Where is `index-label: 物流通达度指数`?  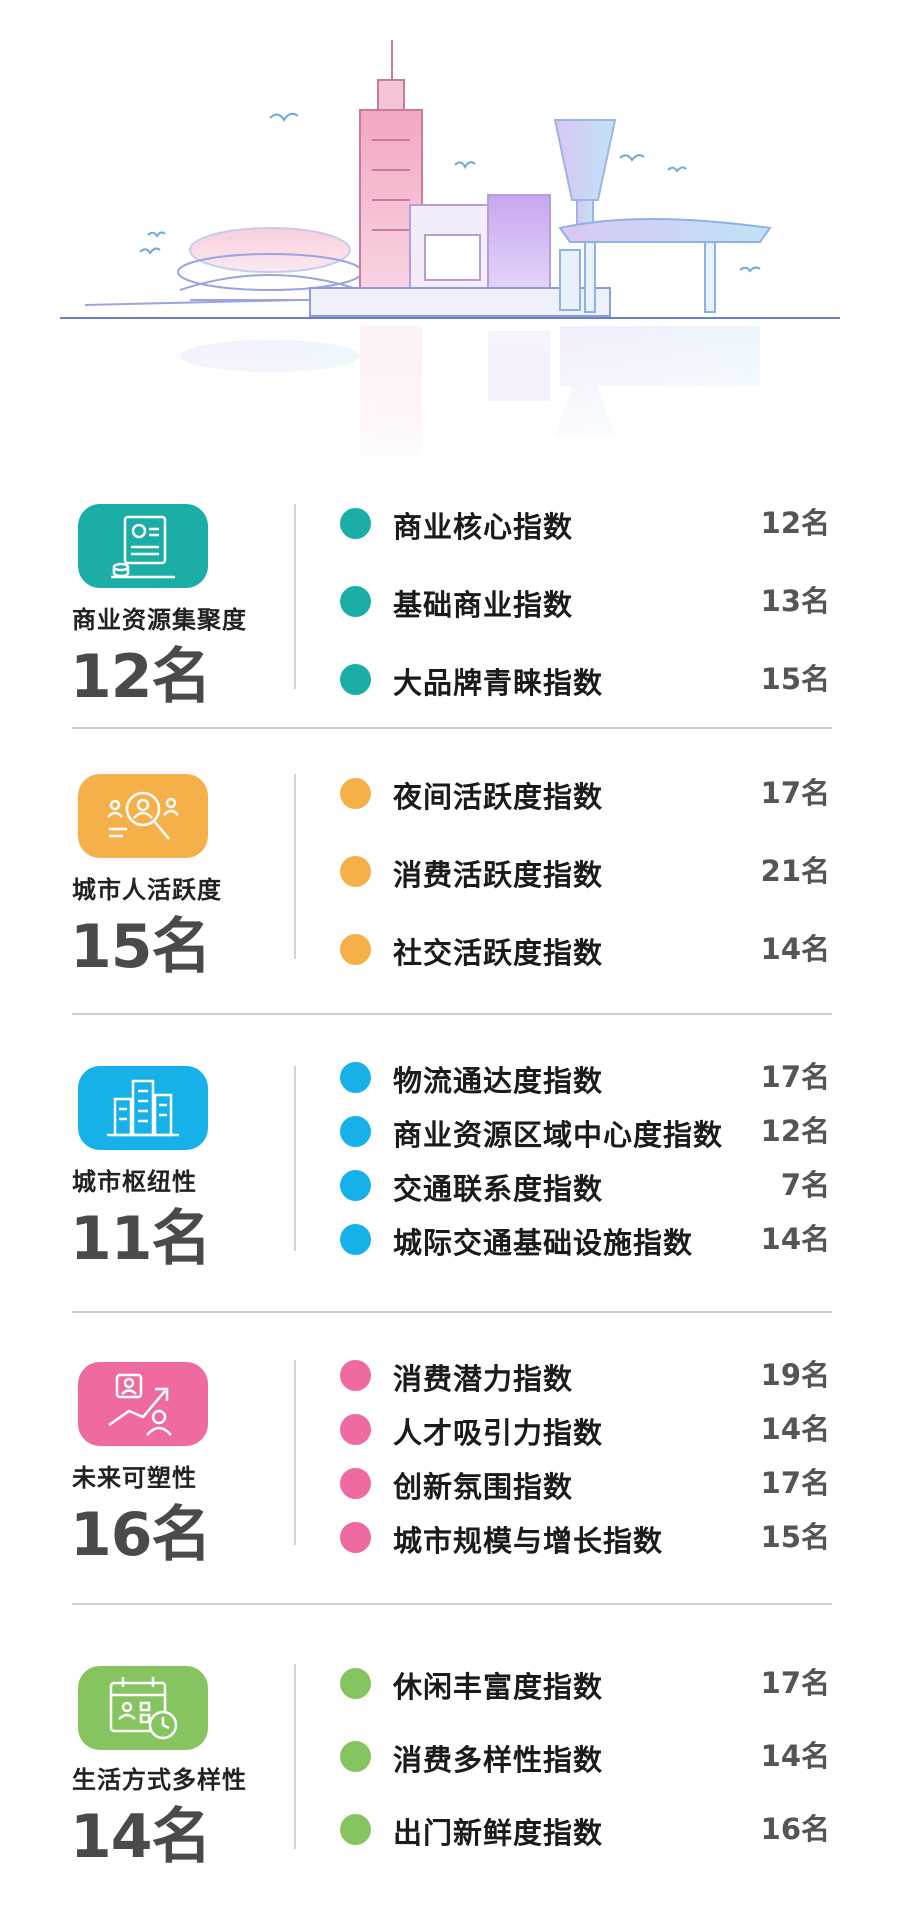 index-label: 物流通达度指数 is located at coordinates (498, 1081).